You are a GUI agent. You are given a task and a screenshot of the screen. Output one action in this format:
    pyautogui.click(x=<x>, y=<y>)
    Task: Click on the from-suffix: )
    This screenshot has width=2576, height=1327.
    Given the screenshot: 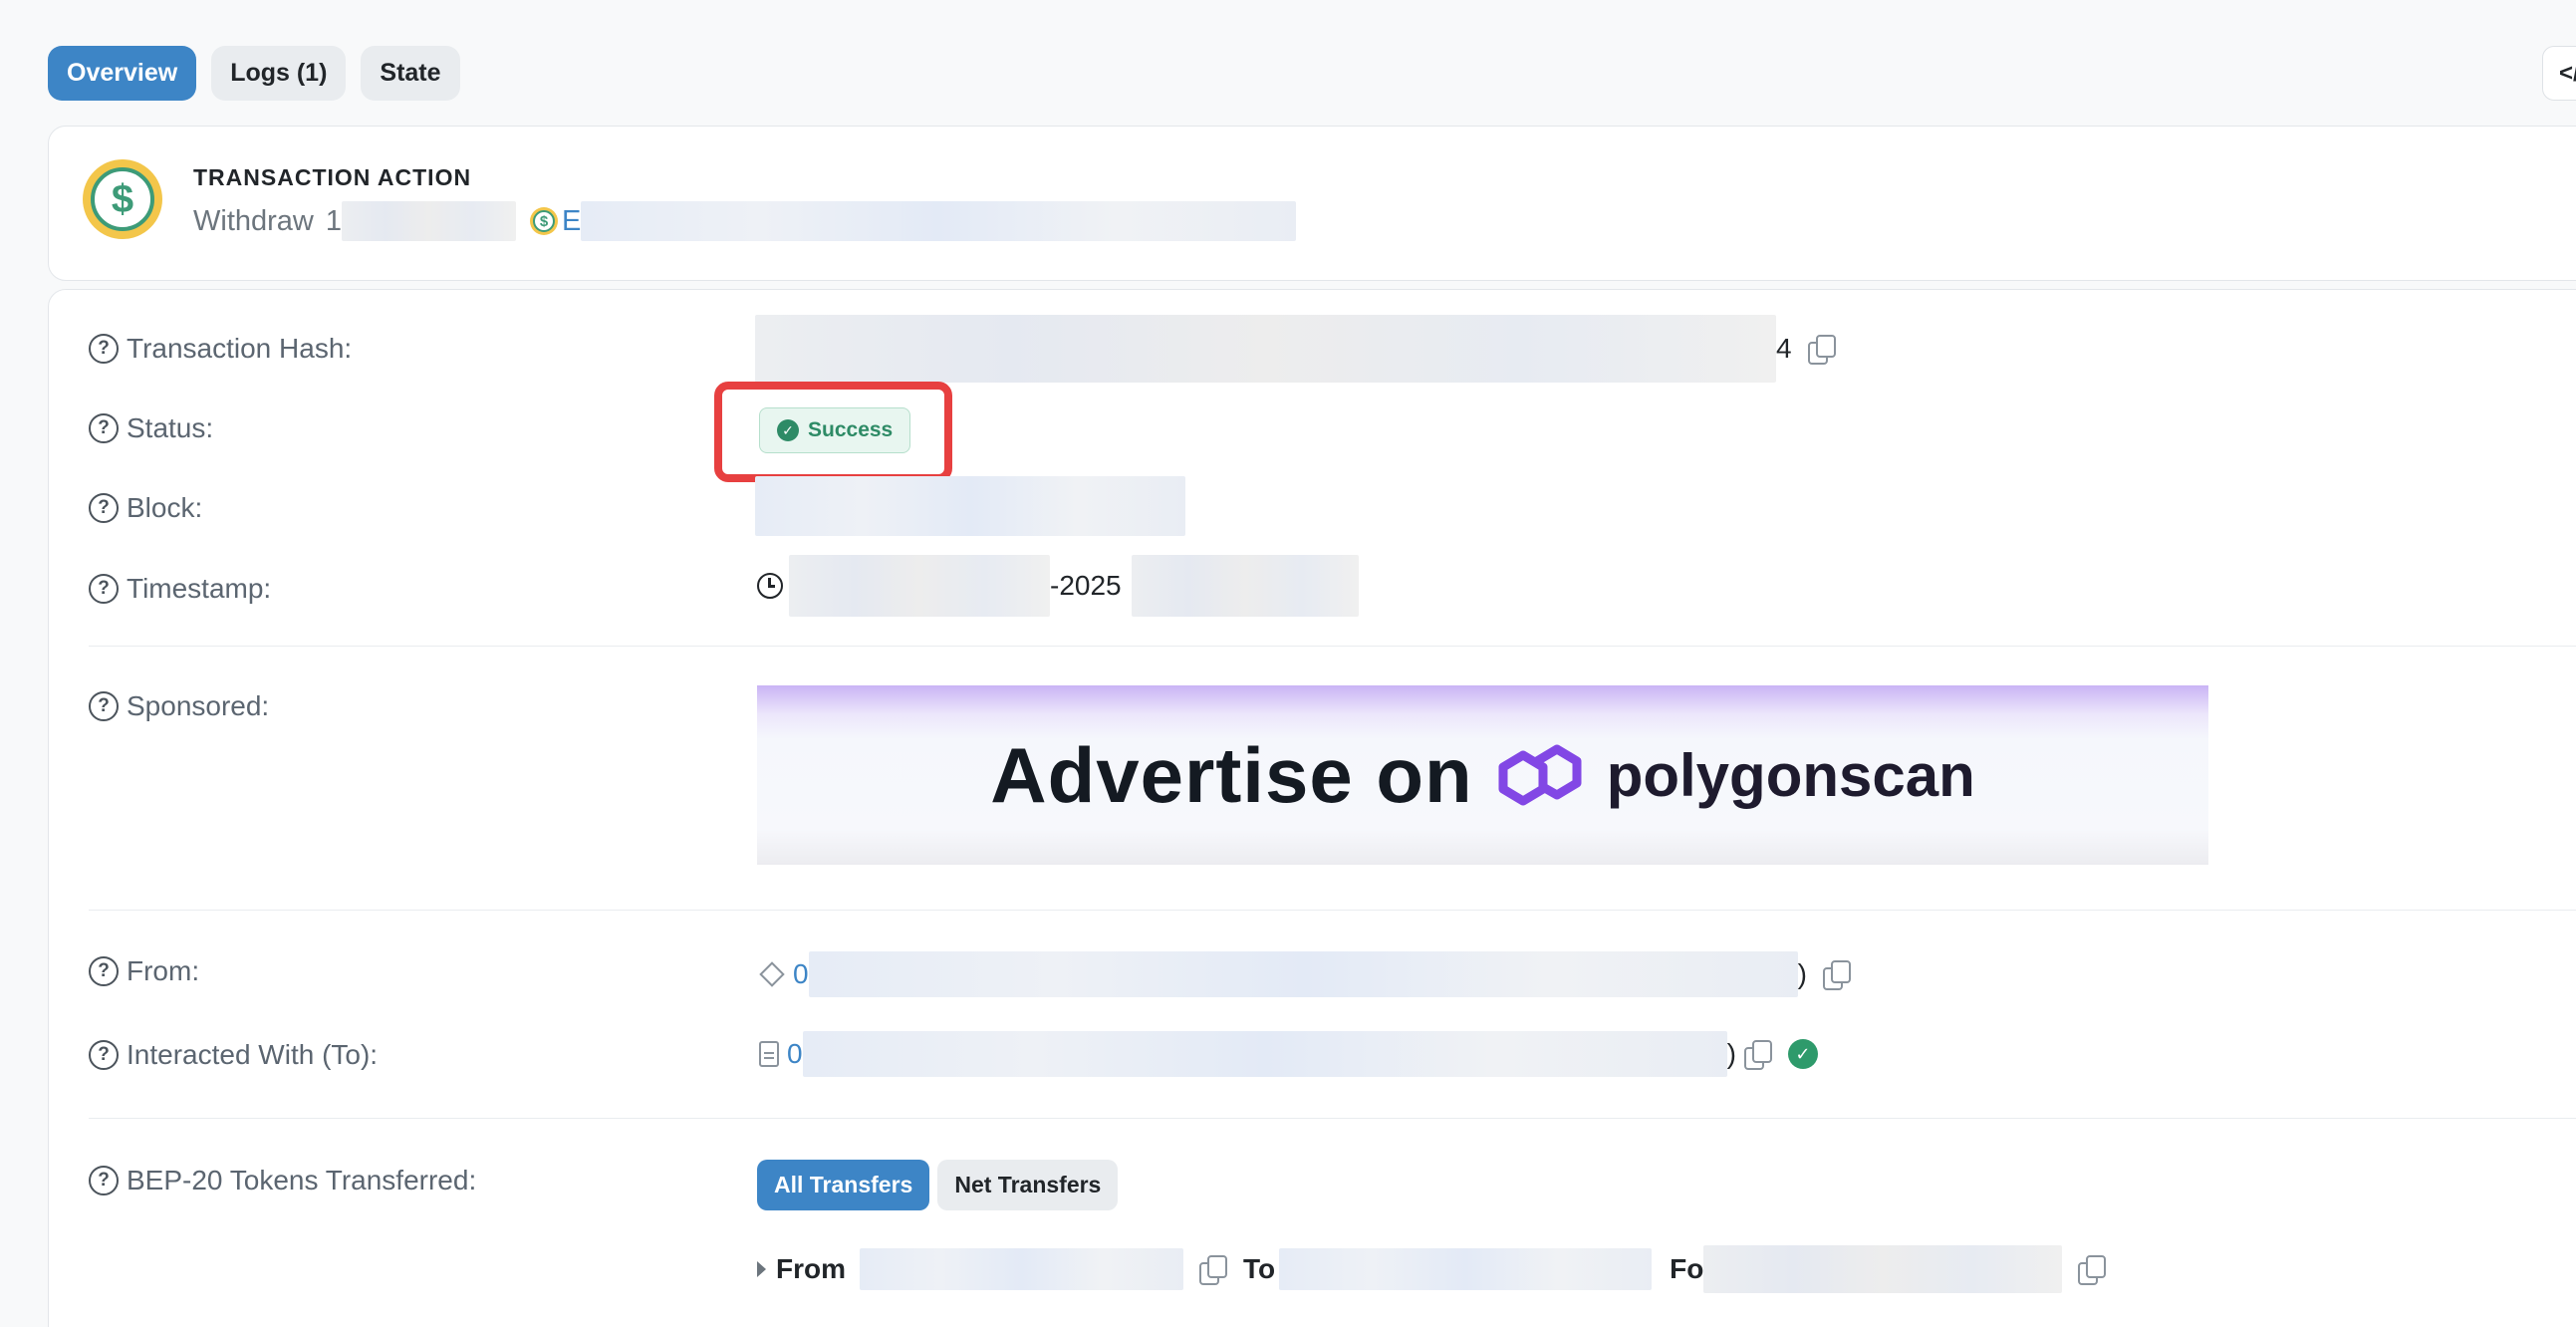 What is the action you would take?
    pyautogui.click(x=1802, y=973)
    